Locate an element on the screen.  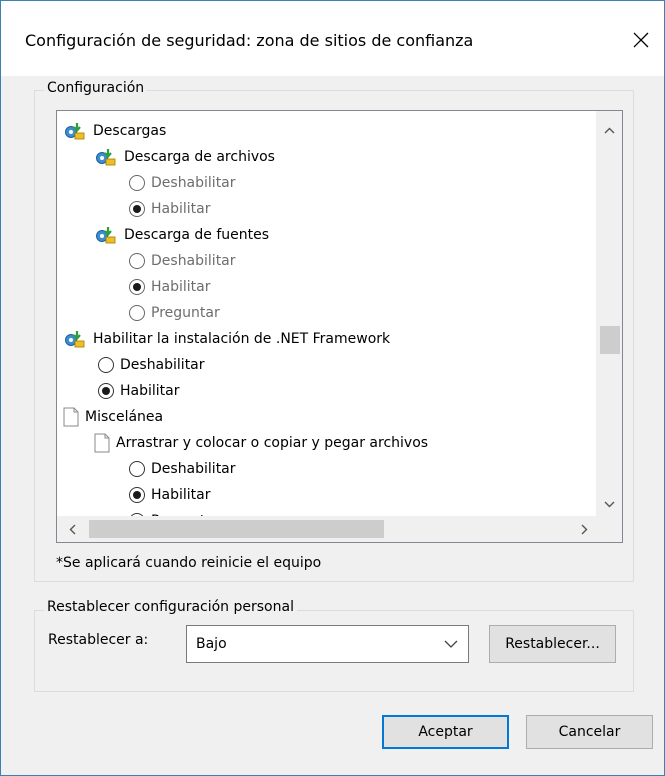
close-icon is located at coordinates (641, 40).